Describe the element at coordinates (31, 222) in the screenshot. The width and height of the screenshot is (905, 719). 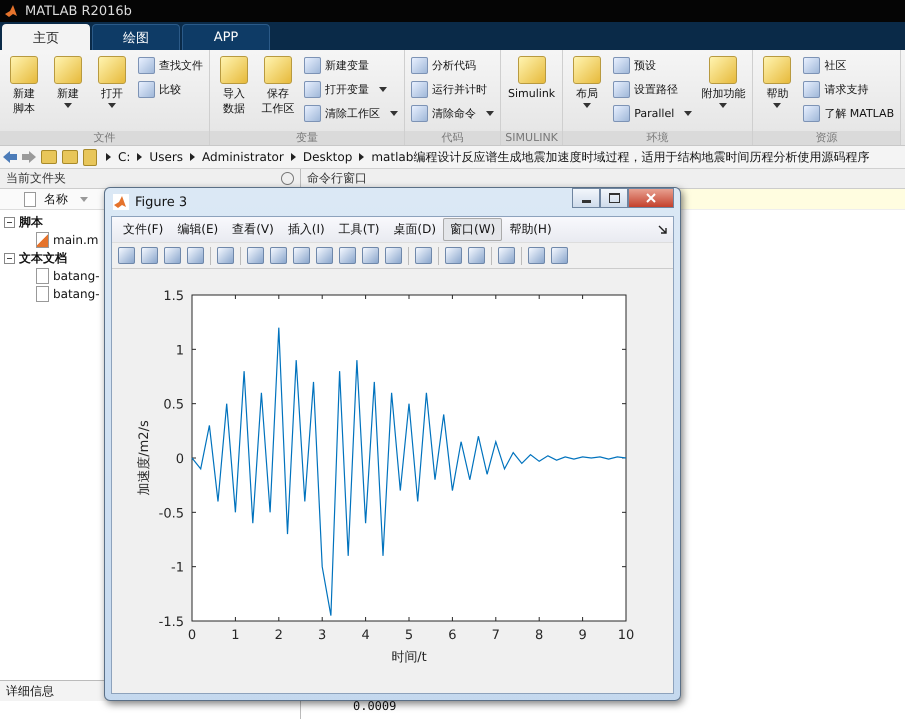
I see `group-label: 脚本` at that location.